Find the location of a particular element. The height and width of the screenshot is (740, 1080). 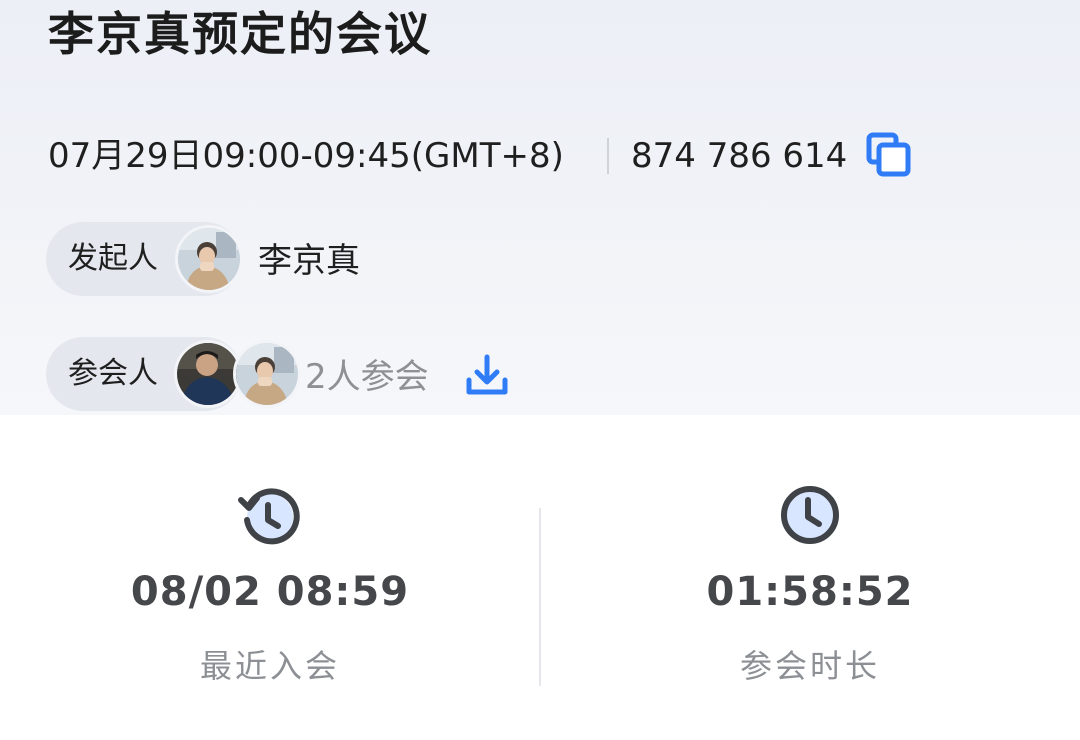

stat-duration-value: 01:58:52 is located at coordinates (810, 592).